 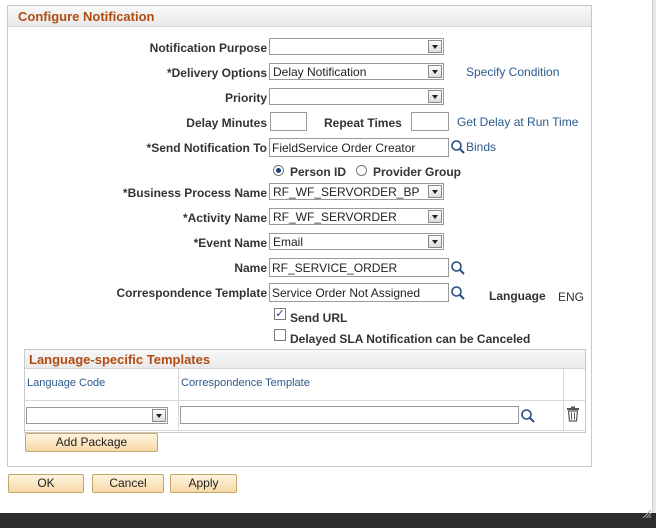 I want to click on window-bottom-bar, so click(x=328, y=520).